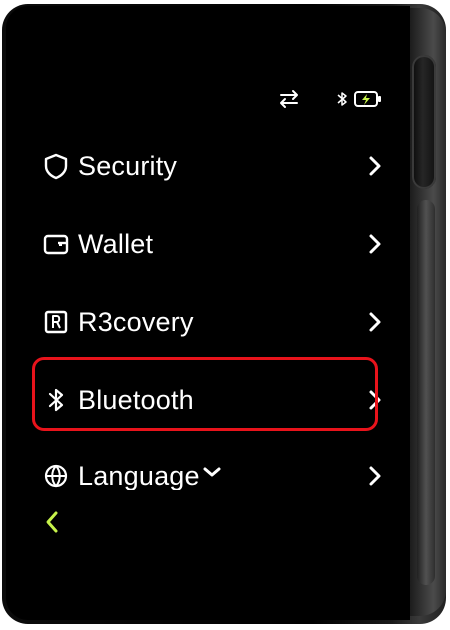 The image size is (450, 630). Describe the element at coordinates (289, 99) in the screenshot. I see `transfer-arrows-icon` at that location.